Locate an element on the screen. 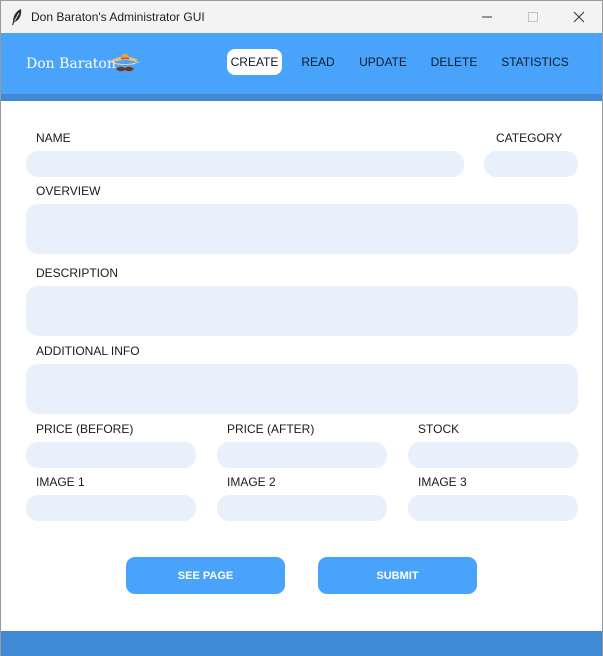 This screenshot has width=603, height=656. window-title: Don Baraton's Administrator GUI is located at coordinates (118, 17).